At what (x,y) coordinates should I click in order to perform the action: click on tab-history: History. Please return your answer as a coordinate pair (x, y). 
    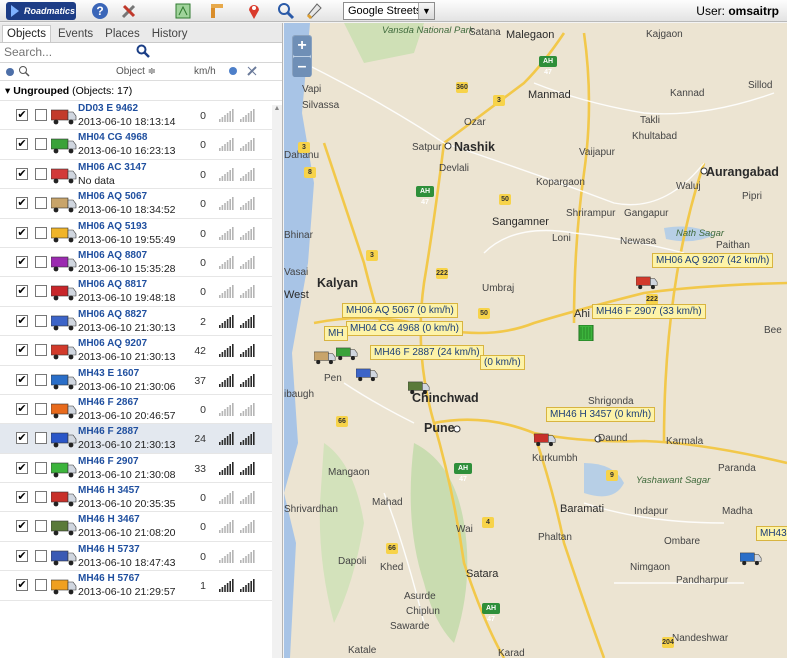
    Looking at the image, I should click on (170, 33).